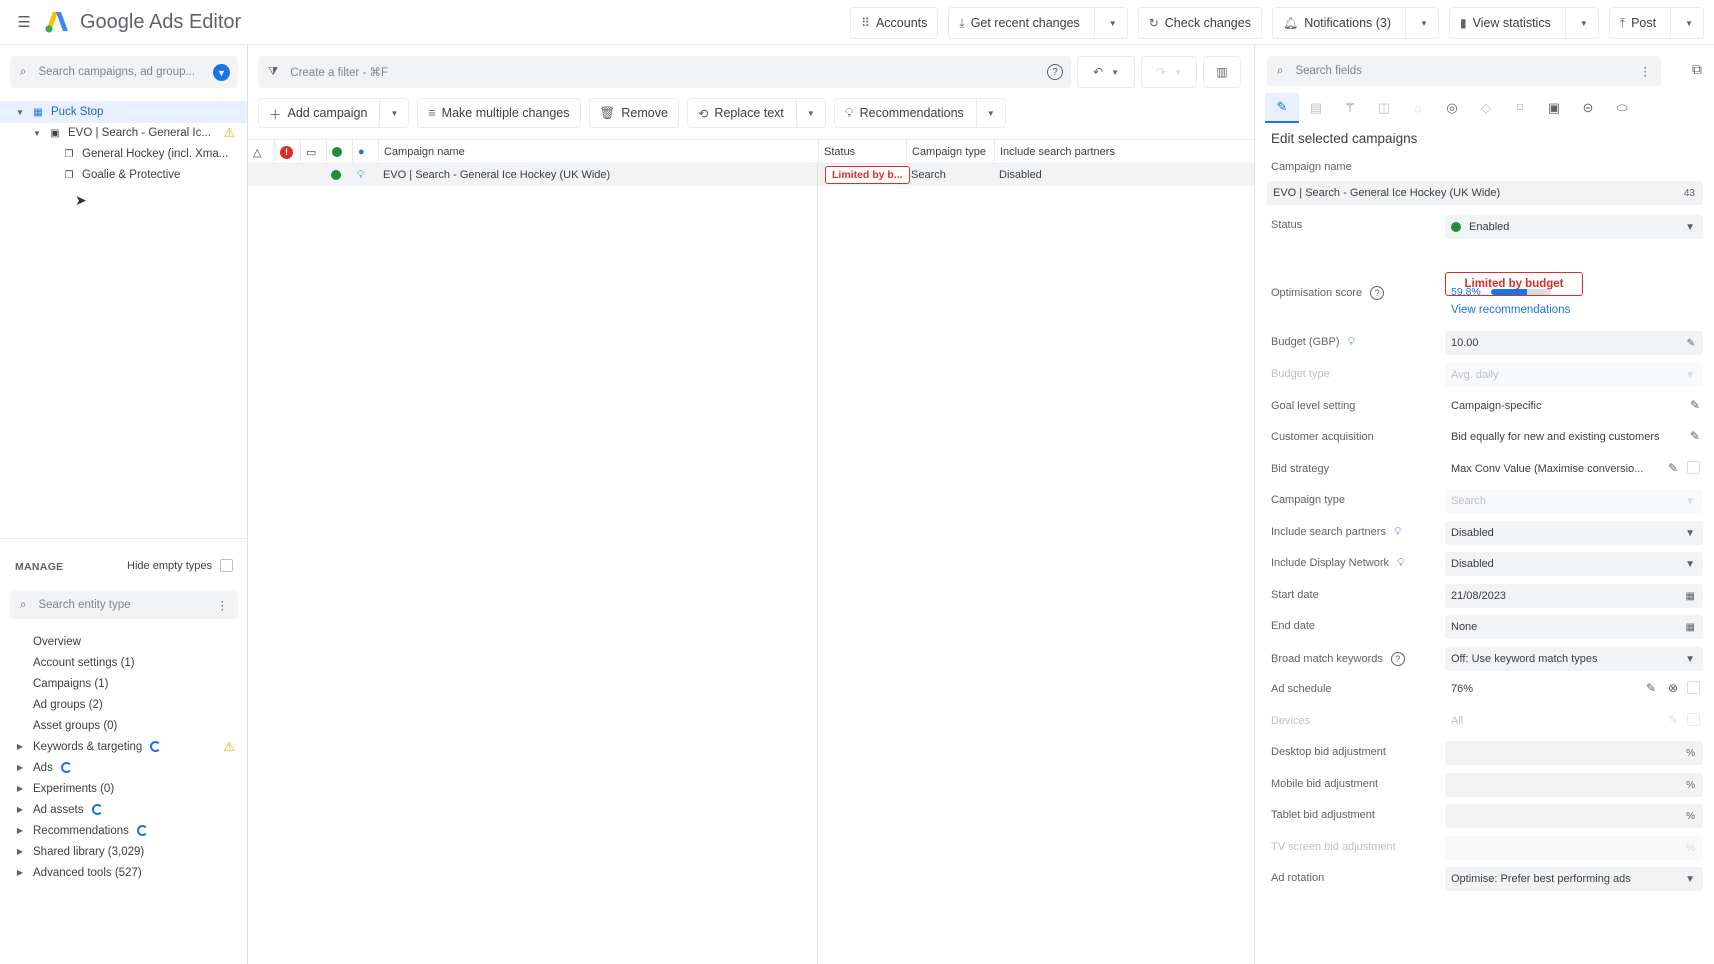 The height and width of the screenshot is (964, 1714). What do you see at coordinates (226, 565) in the screenshot?
I see `hide-empty-checkbox` at bounding box center [226, 565].